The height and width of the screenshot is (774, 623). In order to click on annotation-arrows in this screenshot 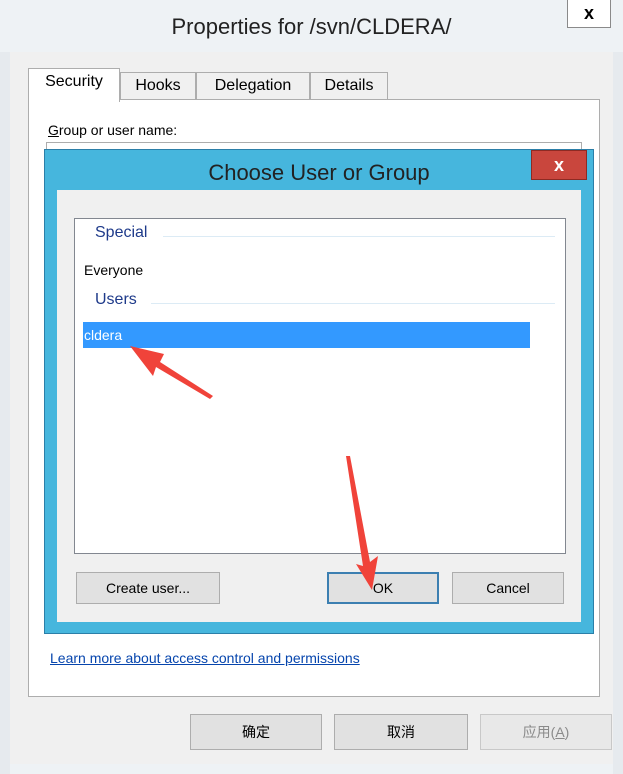, I will do `click(254, 468)`.